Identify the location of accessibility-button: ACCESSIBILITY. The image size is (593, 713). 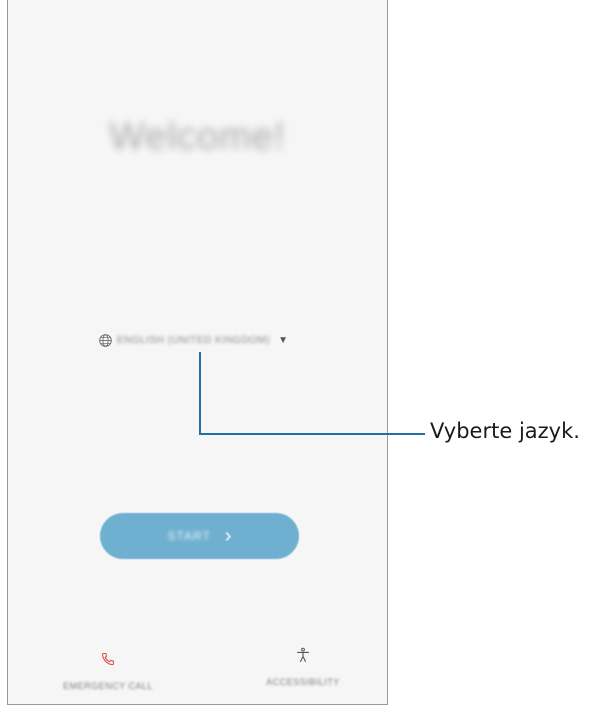
(303, 667).